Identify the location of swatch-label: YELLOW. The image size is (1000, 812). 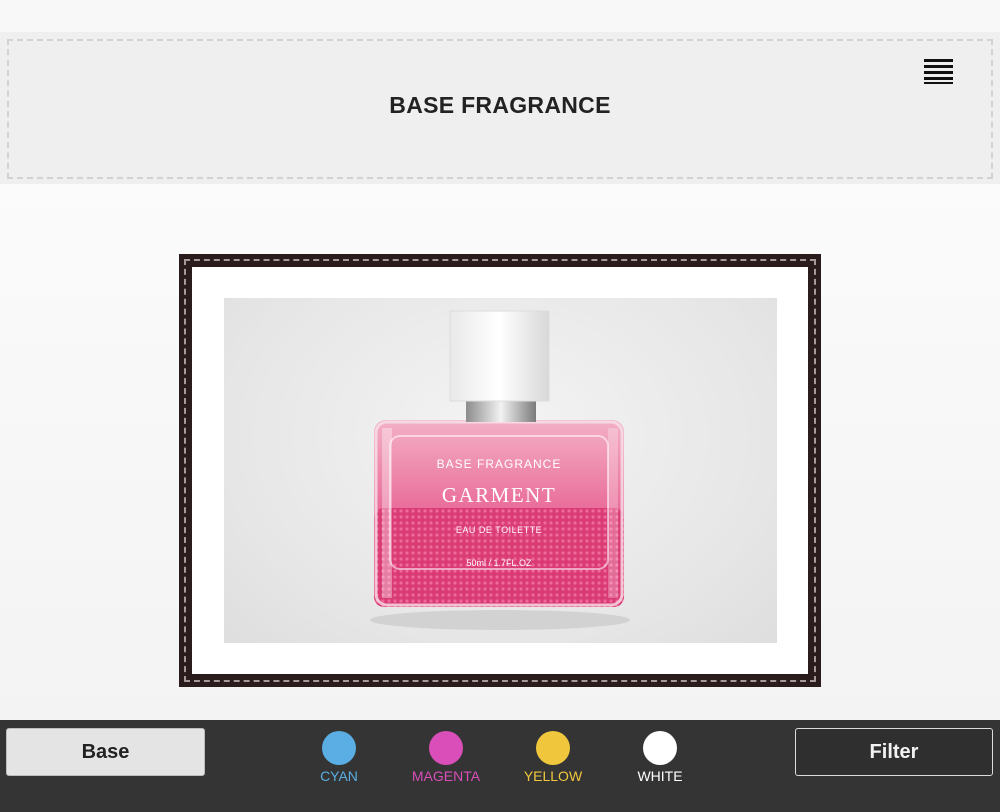
(553, 776).